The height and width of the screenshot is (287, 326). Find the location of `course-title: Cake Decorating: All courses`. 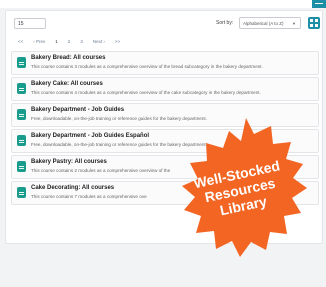

course-title: Cake Decorating: All courses is located at coordinates (72, 188).